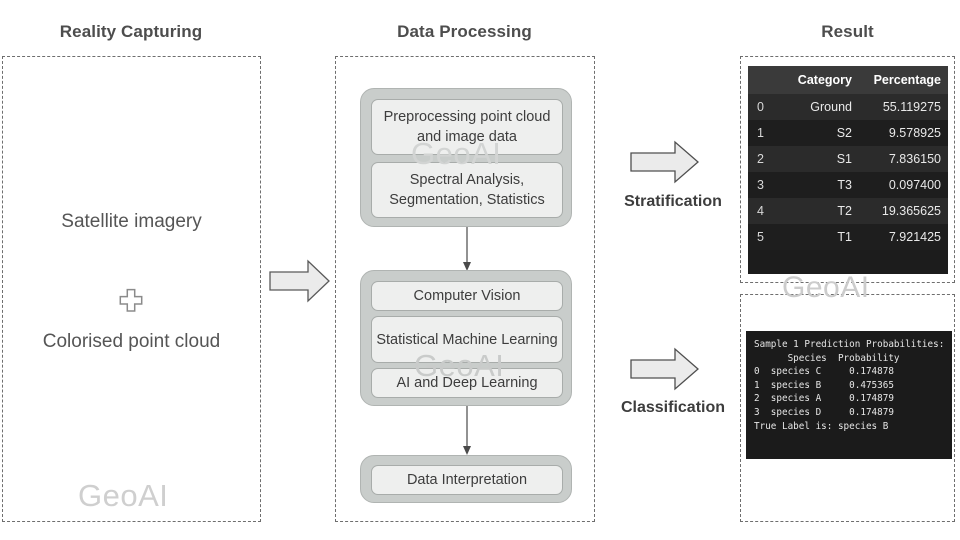 This screenshot has width=960, height=540. What do you see at coordinates (131, 31) in the screenshot?
I see `column-title-reality-capturing: Reality Capturing` at bounding box center [131, 31].